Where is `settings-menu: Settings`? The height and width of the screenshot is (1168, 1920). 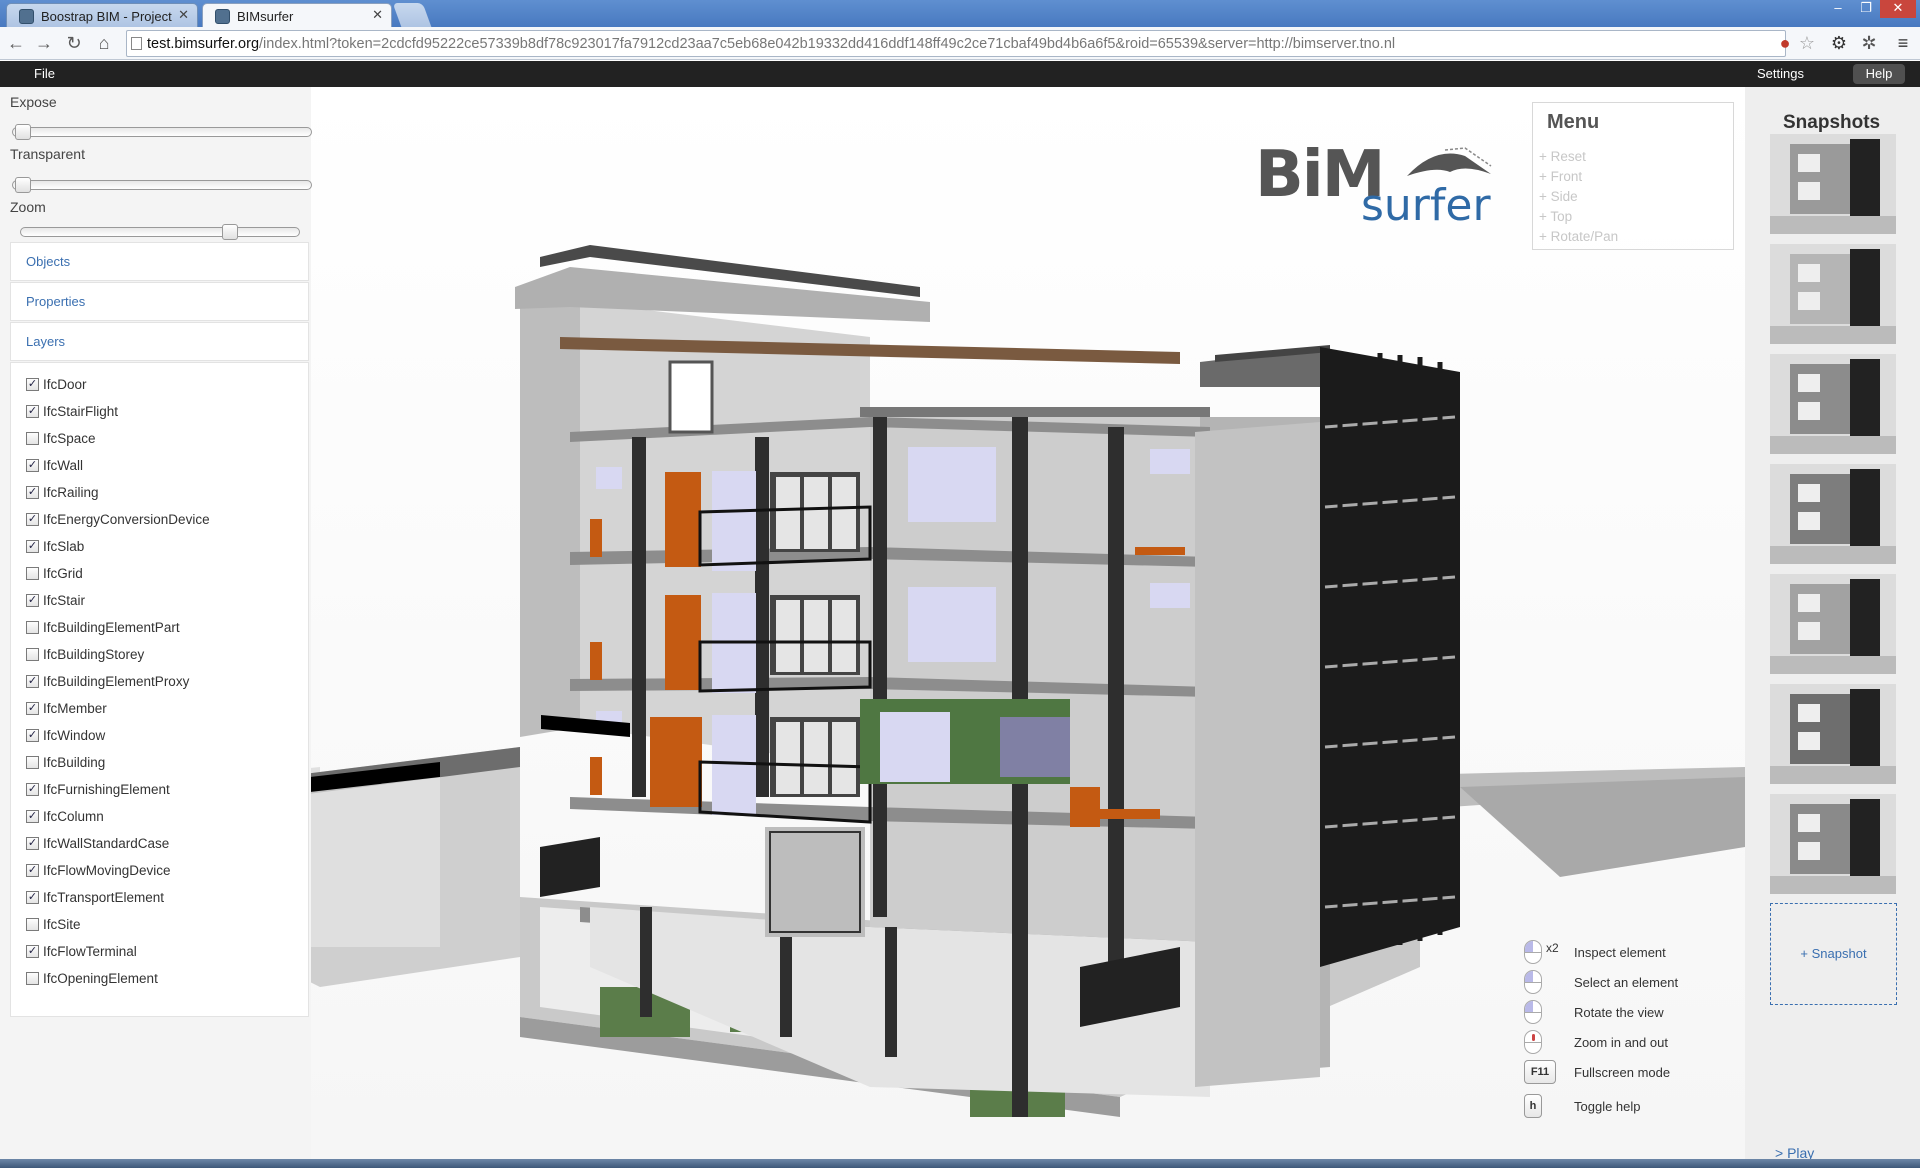
settings-menu: Settings is located at coordinates (1780, 73).